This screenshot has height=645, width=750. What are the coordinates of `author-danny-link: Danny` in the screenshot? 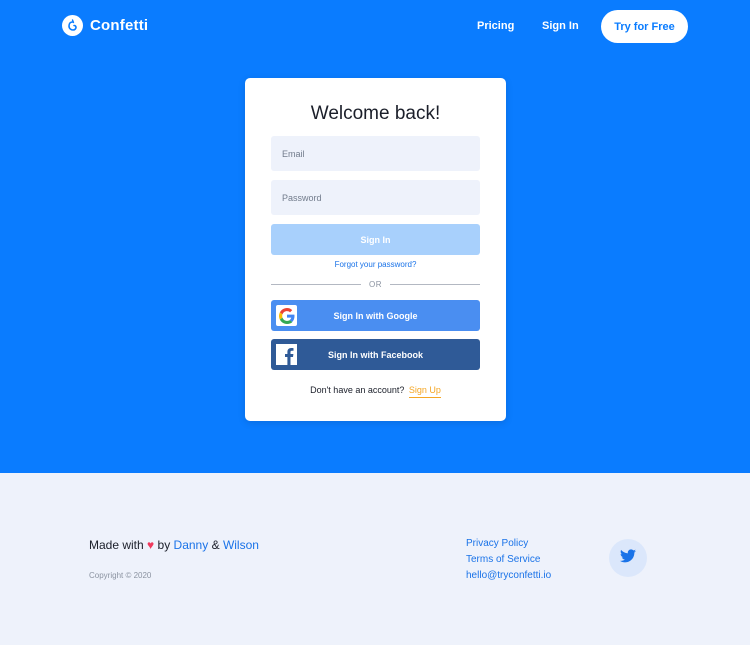 It's located at (191, 545).